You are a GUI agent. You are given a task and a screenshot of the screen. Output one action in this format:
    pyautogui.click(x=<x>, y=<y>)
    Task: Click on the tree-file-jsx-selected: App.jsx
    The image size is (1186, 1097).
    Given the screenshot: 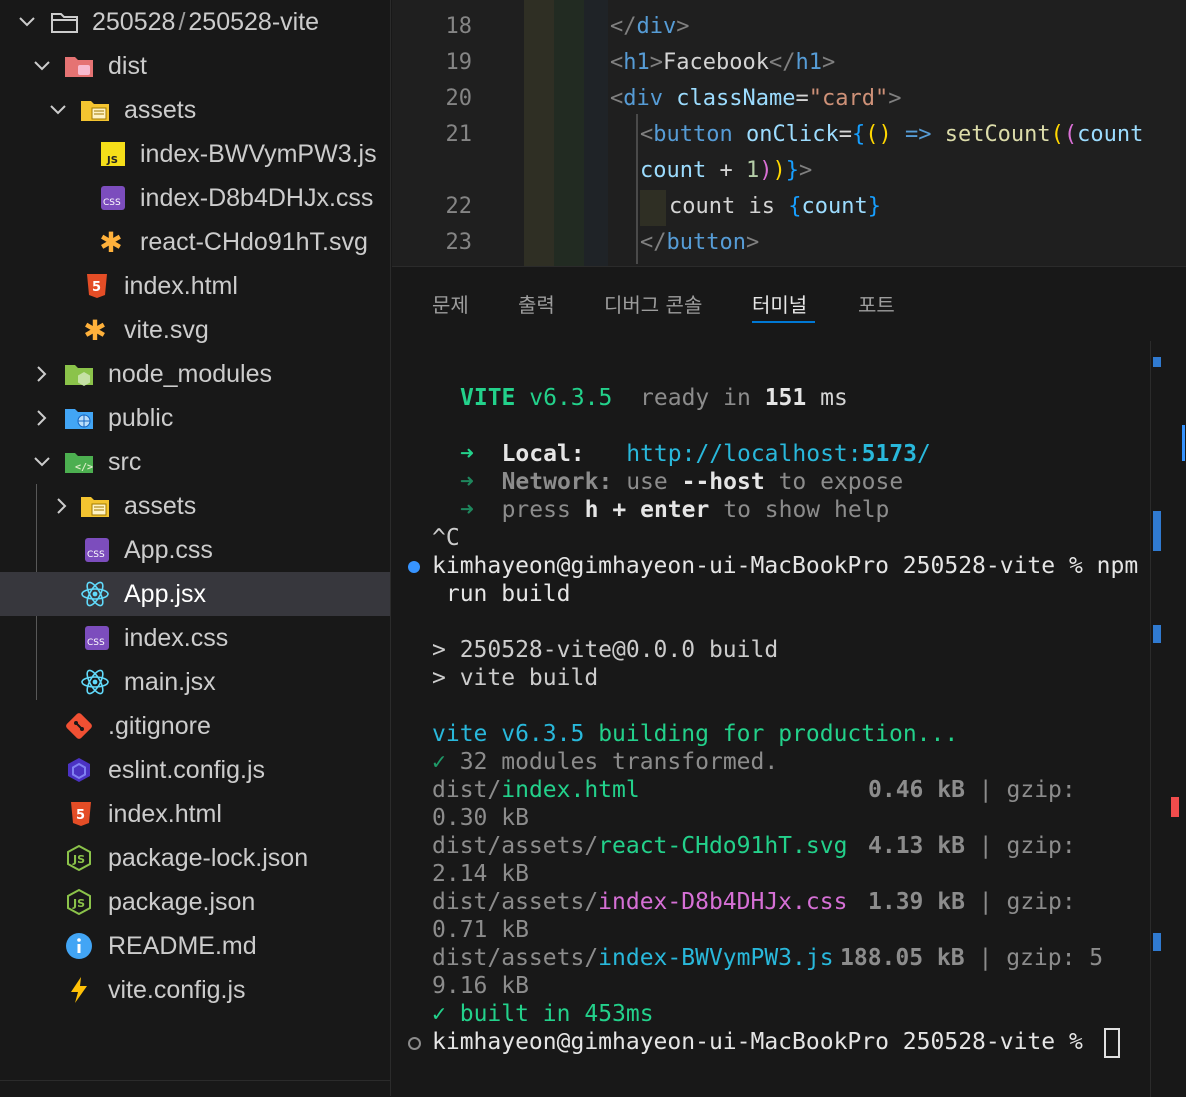 What is the action you would take?
    pyautogui.click(x=195, y=594)
    